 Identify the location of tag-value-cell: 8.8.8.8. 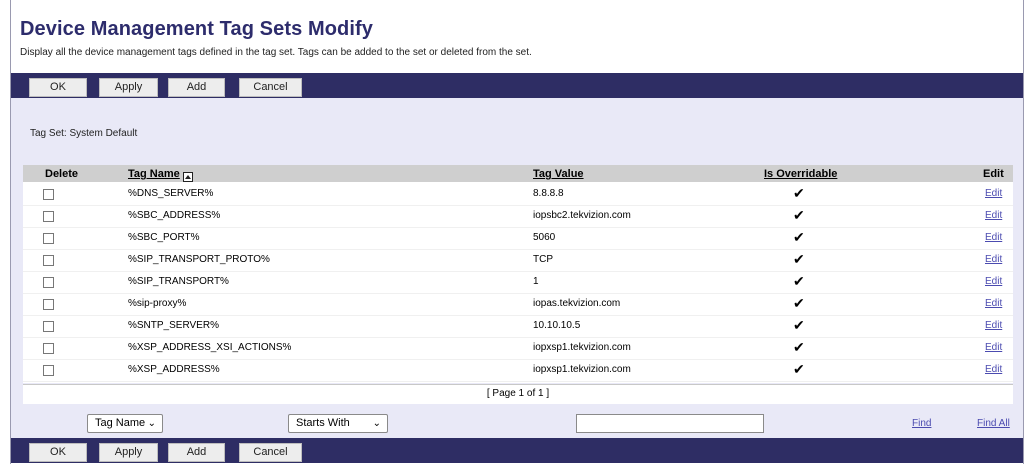
(548, 193).